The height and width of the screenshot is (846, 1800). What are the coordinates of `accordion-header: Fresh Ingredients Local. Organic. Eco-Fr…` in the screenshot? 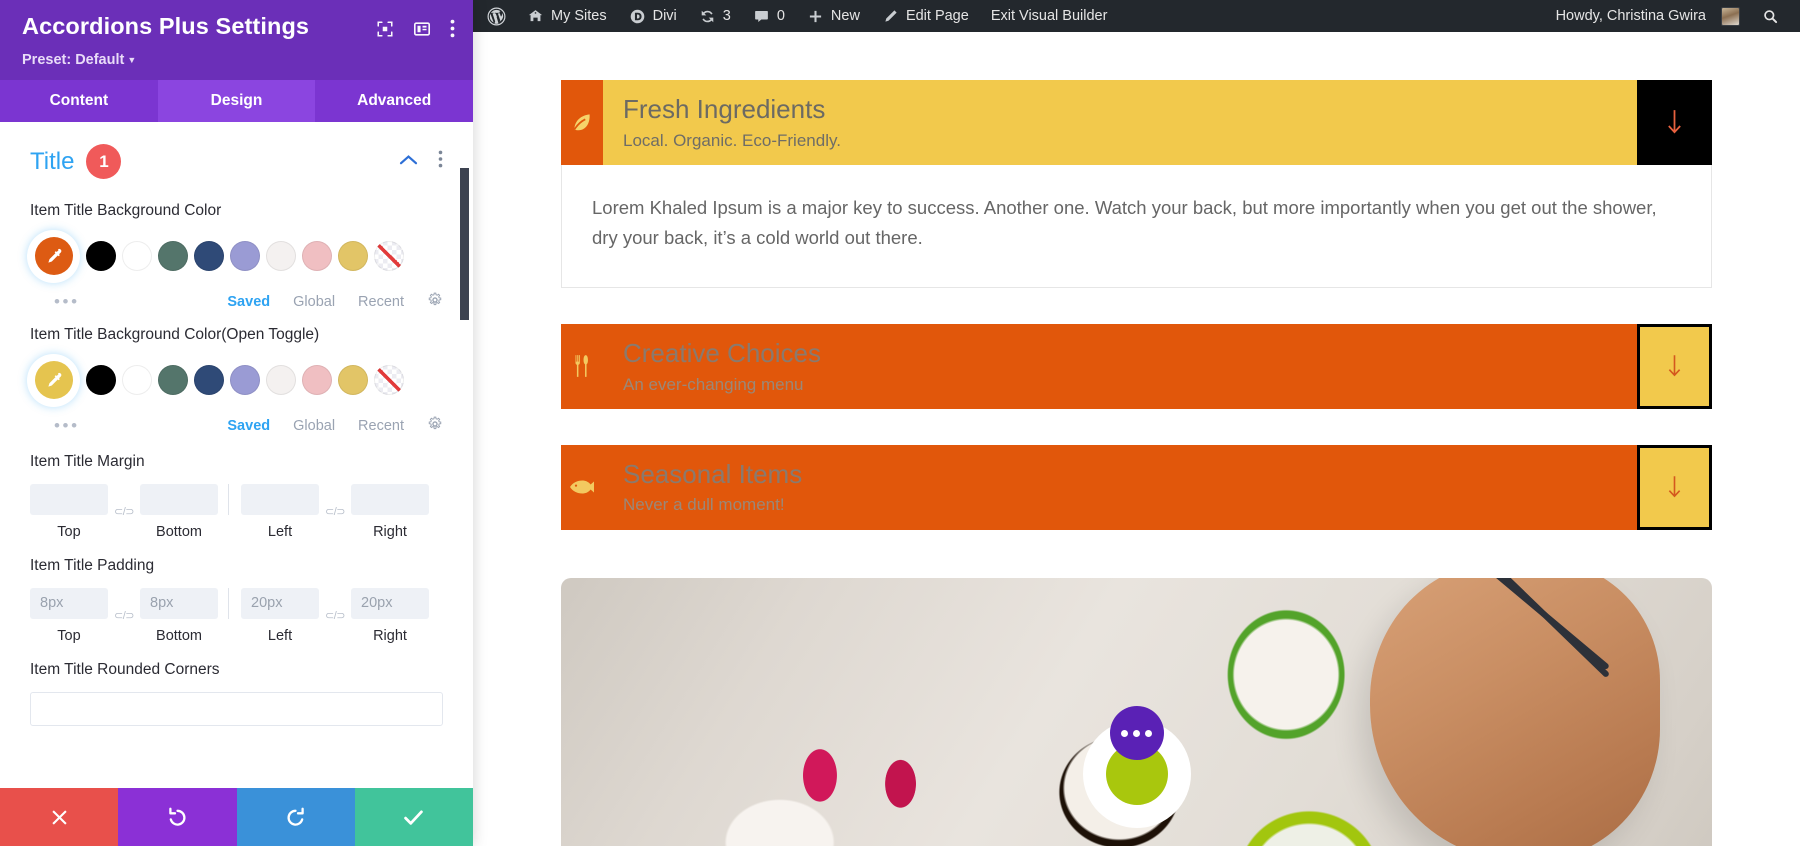 It's located at (1136, 122).